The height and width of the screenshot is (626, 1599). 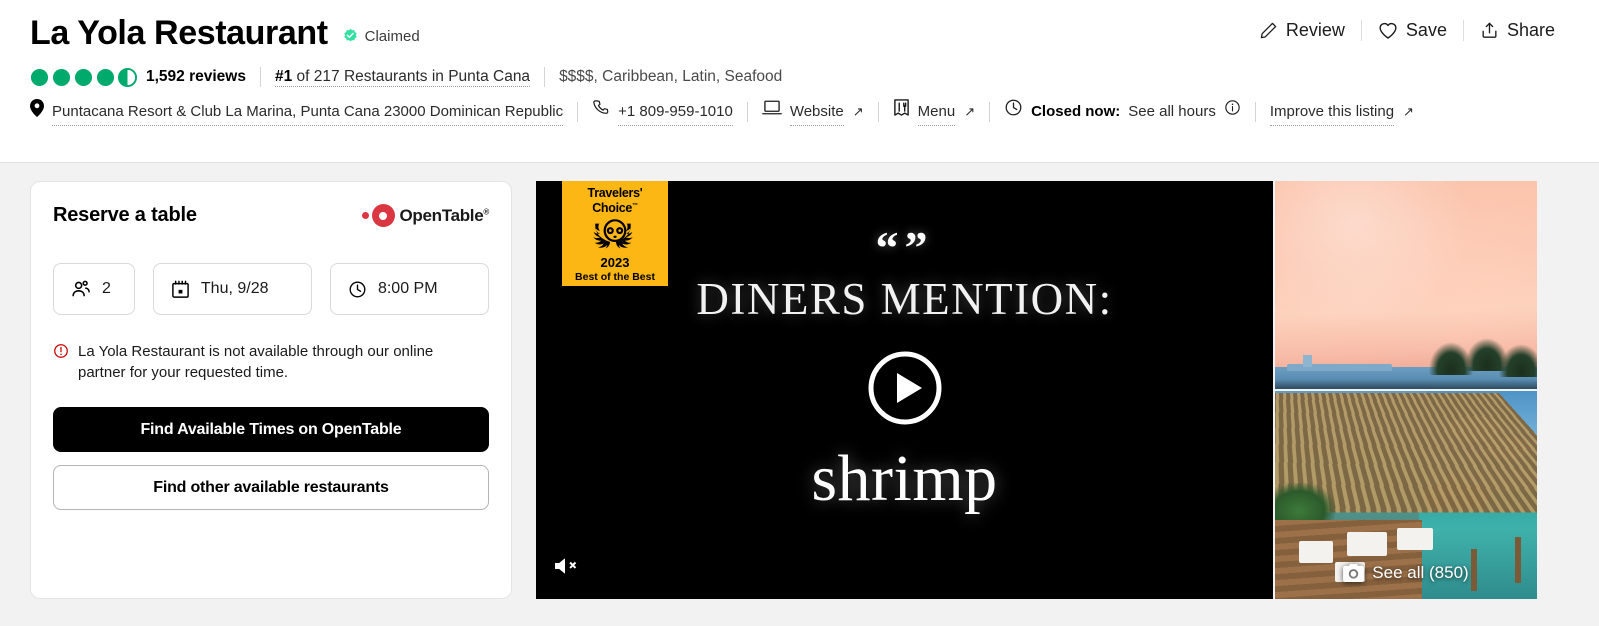 What do you see at coordinates (125, 215) in the screenshot?
I see `reserve-a-table-title: Reserve a table` at bounding box center [125, 215].